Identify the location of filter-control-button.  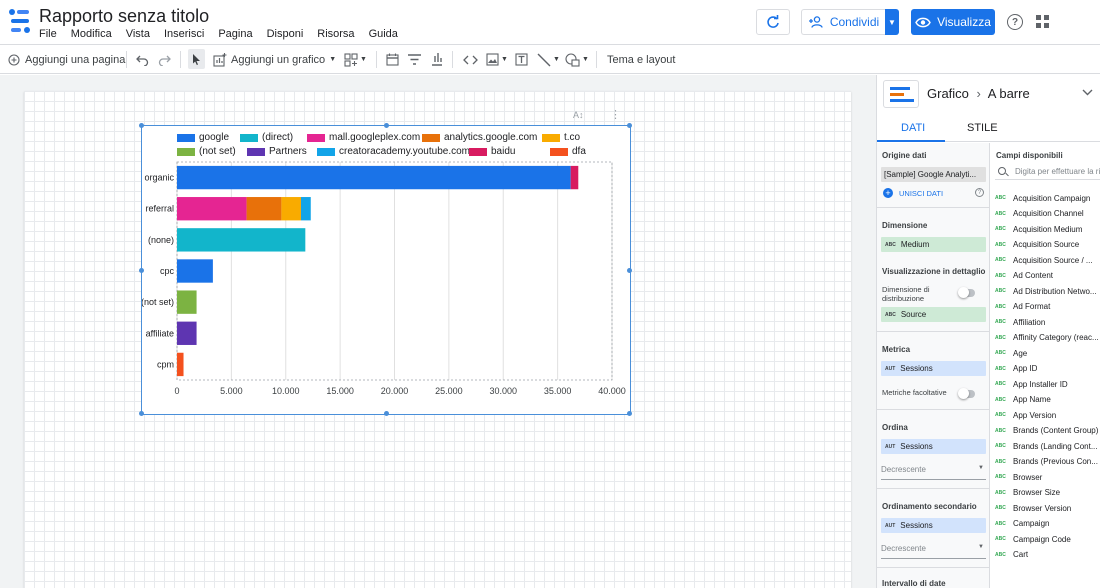
(414, 59).